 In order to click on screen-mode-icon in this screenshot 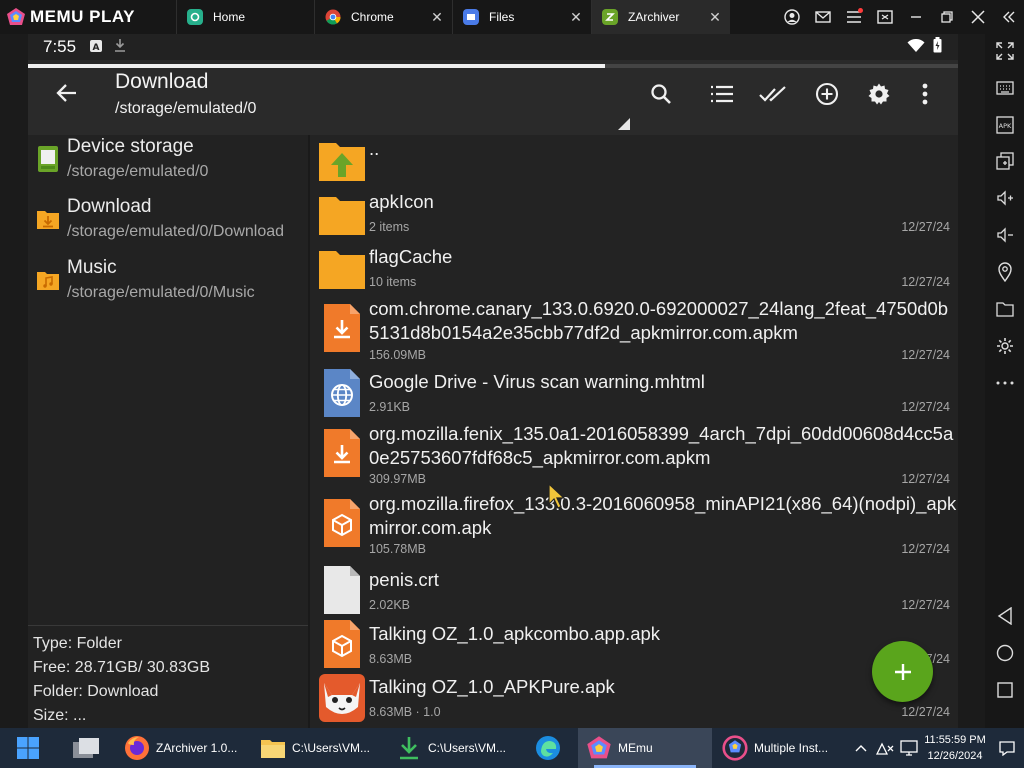, I will do `click(884, 17)`.